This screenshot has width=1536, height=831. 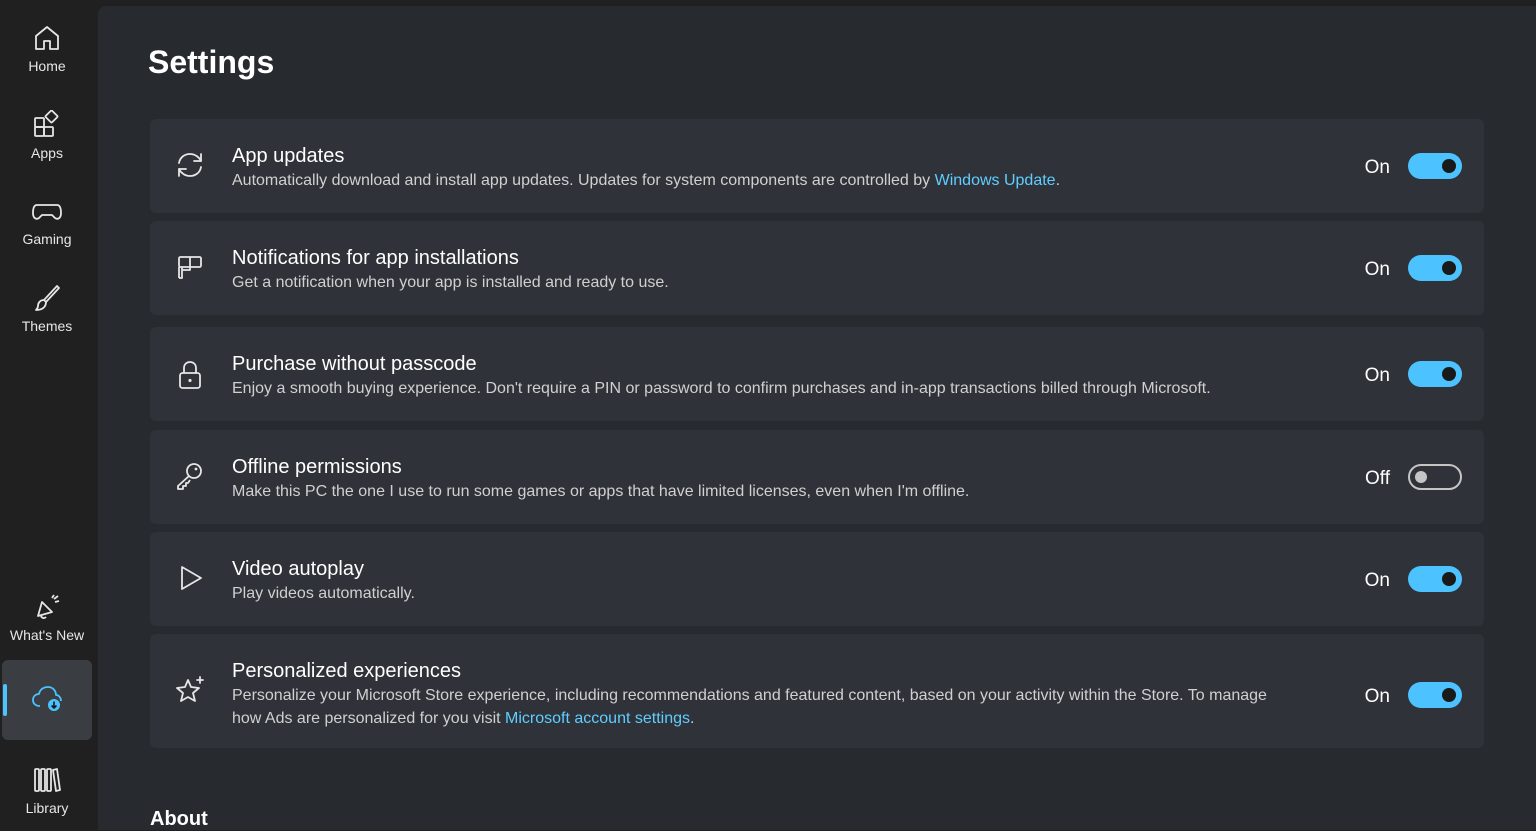 I want to click on setting-description: Play videos automatically., so click(x=323, y=593).